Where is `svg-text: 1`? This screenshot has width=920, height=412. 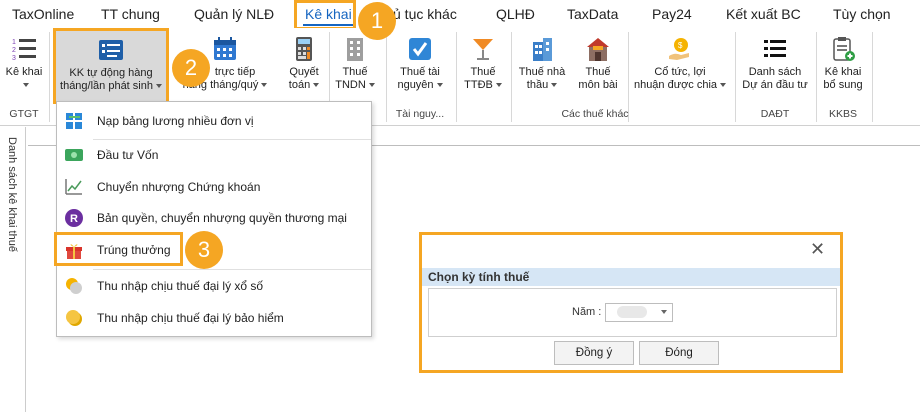
svg-text: 1 is located at coordinates (14, 42).